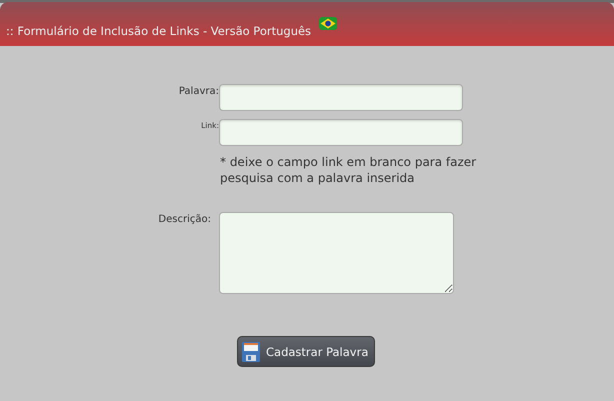 Image resolution: width=614 pixels, height=401 pixels. What do you see at coordinates (328, 23) in the screenshot?
I see `flag-icon` at bounding box center [328, 23].